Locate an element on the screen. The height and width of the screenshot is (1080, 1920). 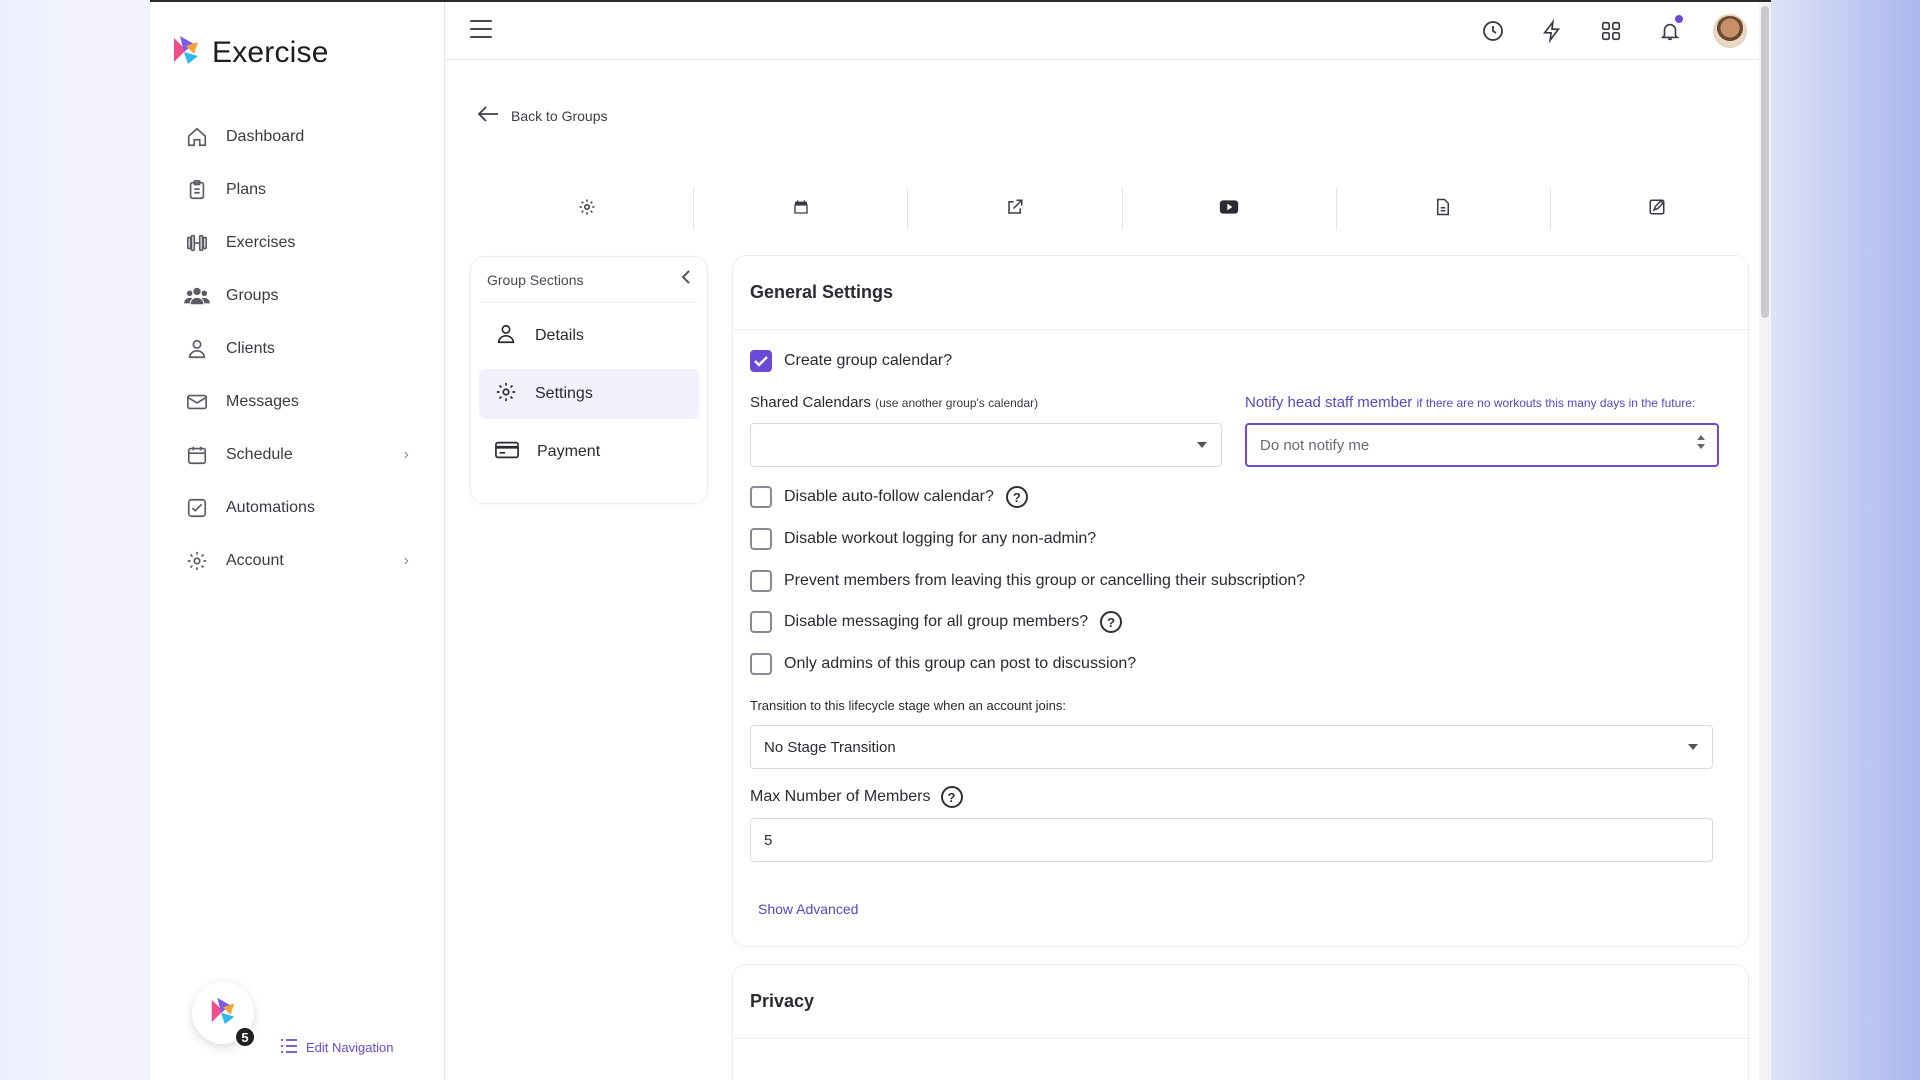
nav-footer: 5 Edit Navigation is located at coordinates (292, 1018).